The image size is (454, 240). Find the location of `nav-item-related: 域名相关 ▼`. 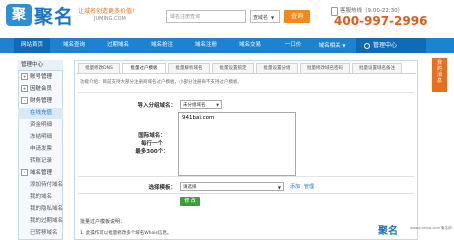

nav-item-related: 域名相关 ▼ is located at coordinates (332, 45).